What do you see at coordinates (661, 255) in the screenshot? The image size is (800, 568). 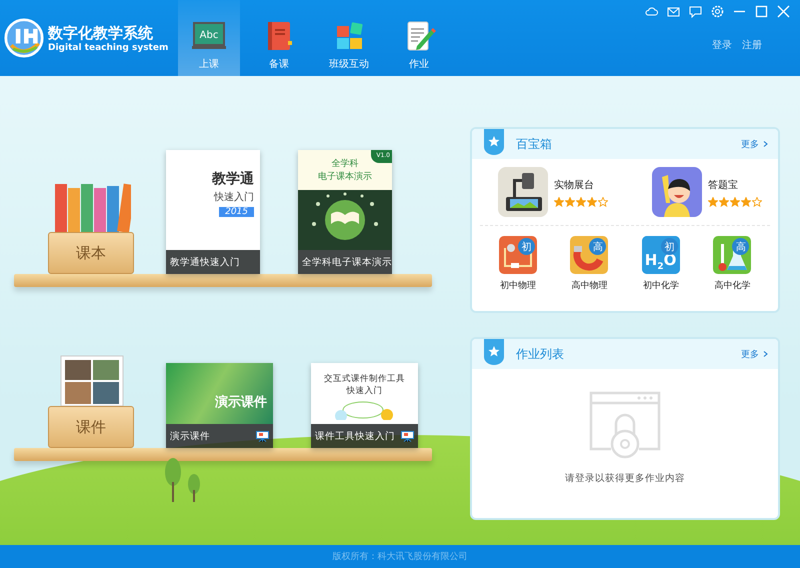 I see `subject-icon: H$_{2}$O 初` at bounding box center [661, 255].